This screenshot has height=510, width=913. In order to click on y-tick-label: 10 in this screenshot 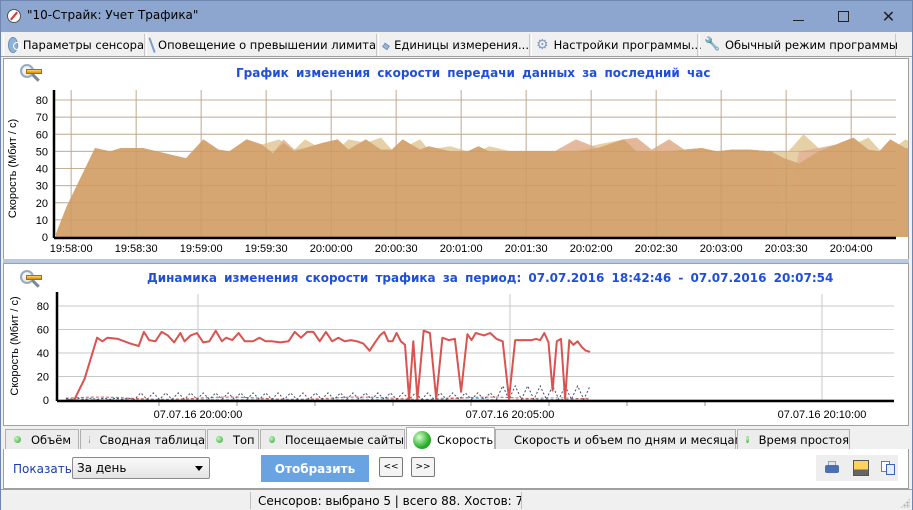, I will do `click(42, 221)`.